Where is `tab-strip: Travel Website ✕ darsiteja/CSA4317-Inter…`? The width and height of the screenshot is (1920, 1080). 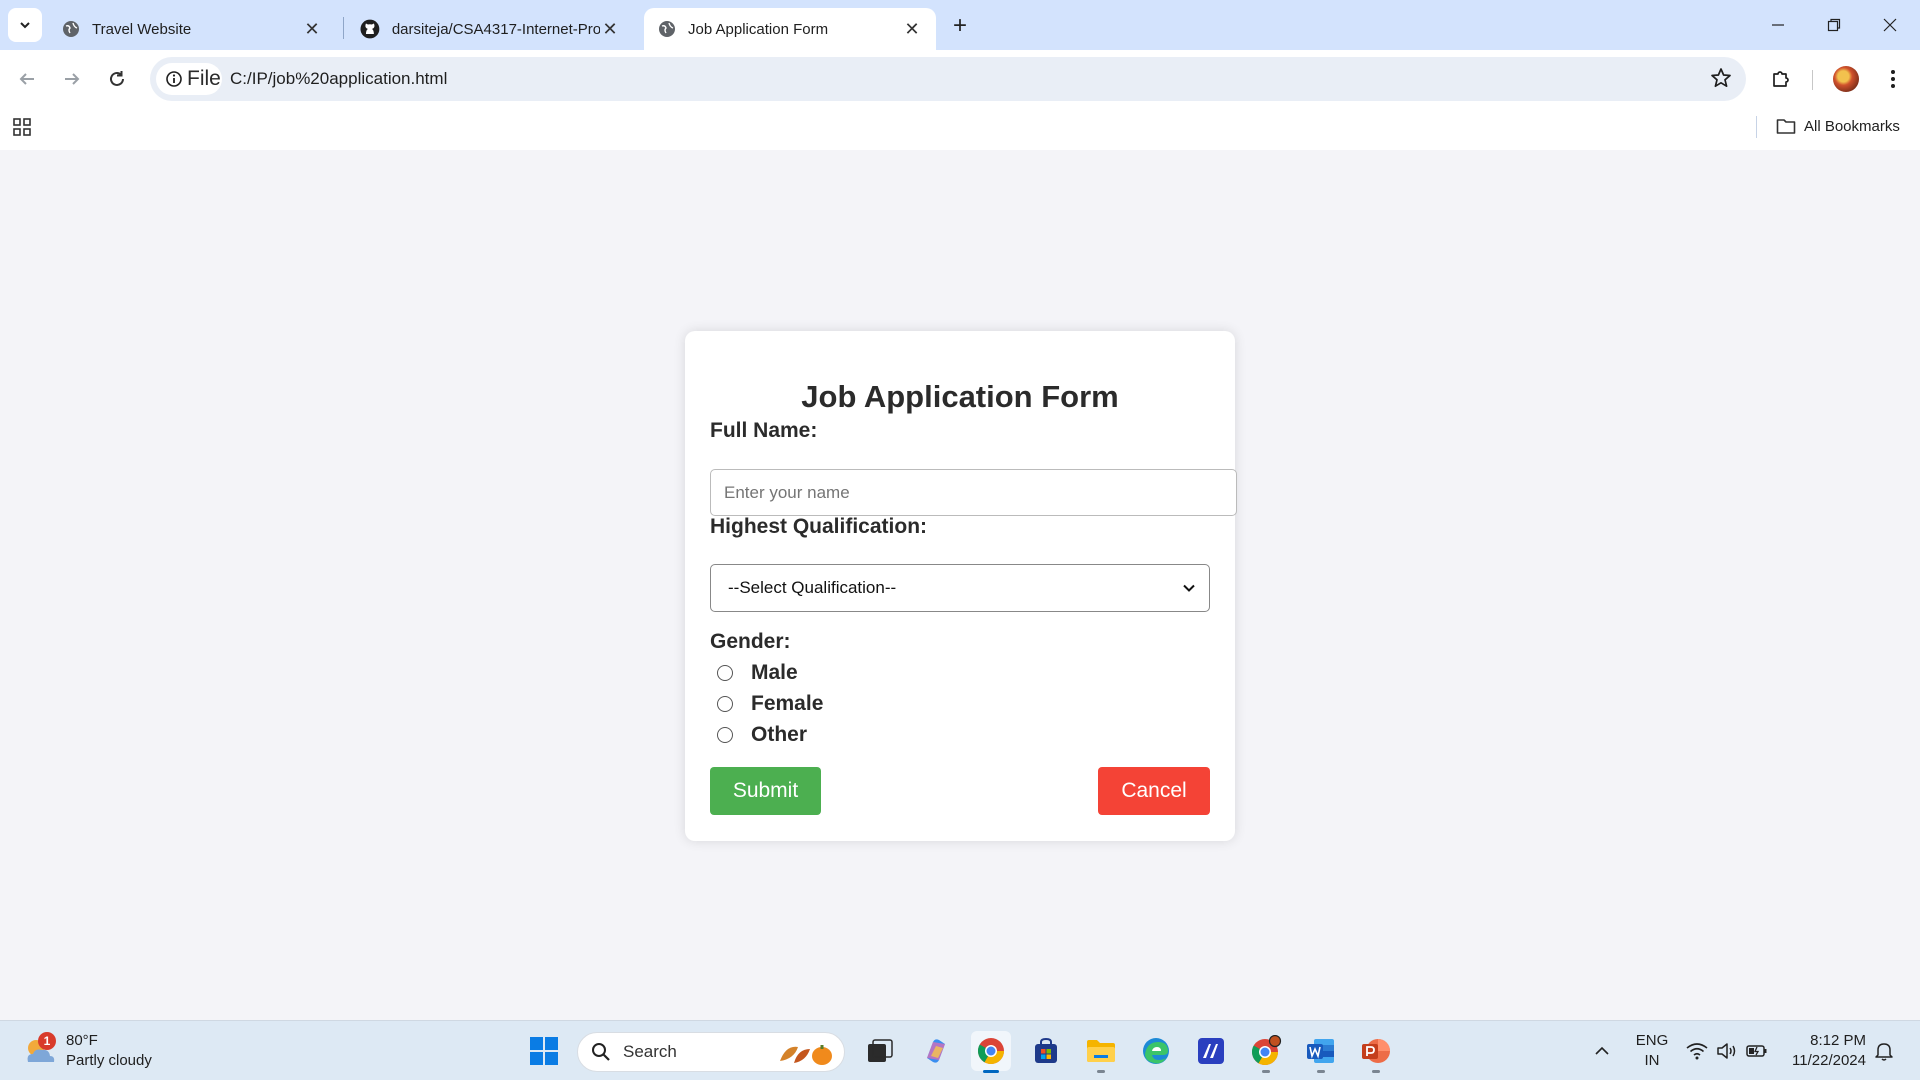
tab-strip: Travel Website ✕ darsiteja/CSA4317-Inter… is located at coordinates (960, 25).